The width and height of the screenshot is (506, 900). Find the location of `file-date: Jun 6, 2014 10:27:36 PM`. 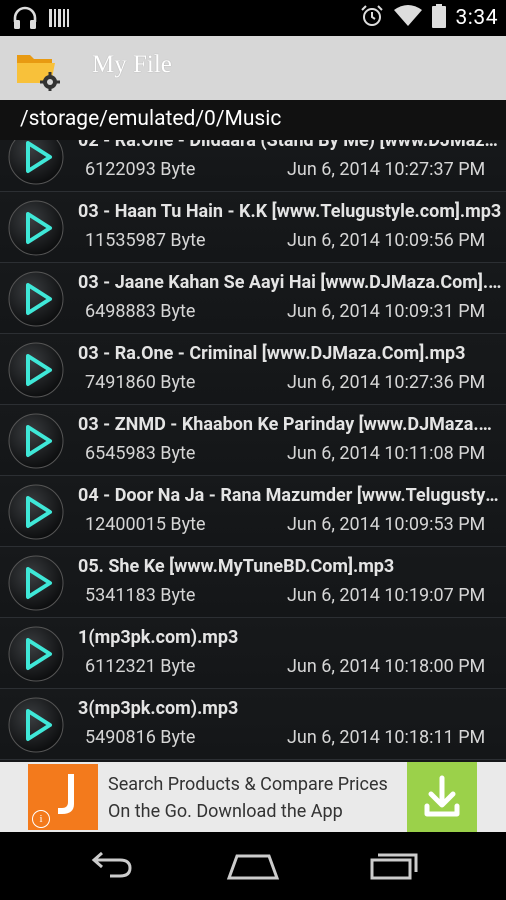

file-date: Jun 6, 2014 10:27:36 PM is located at coordinates (386, 382).